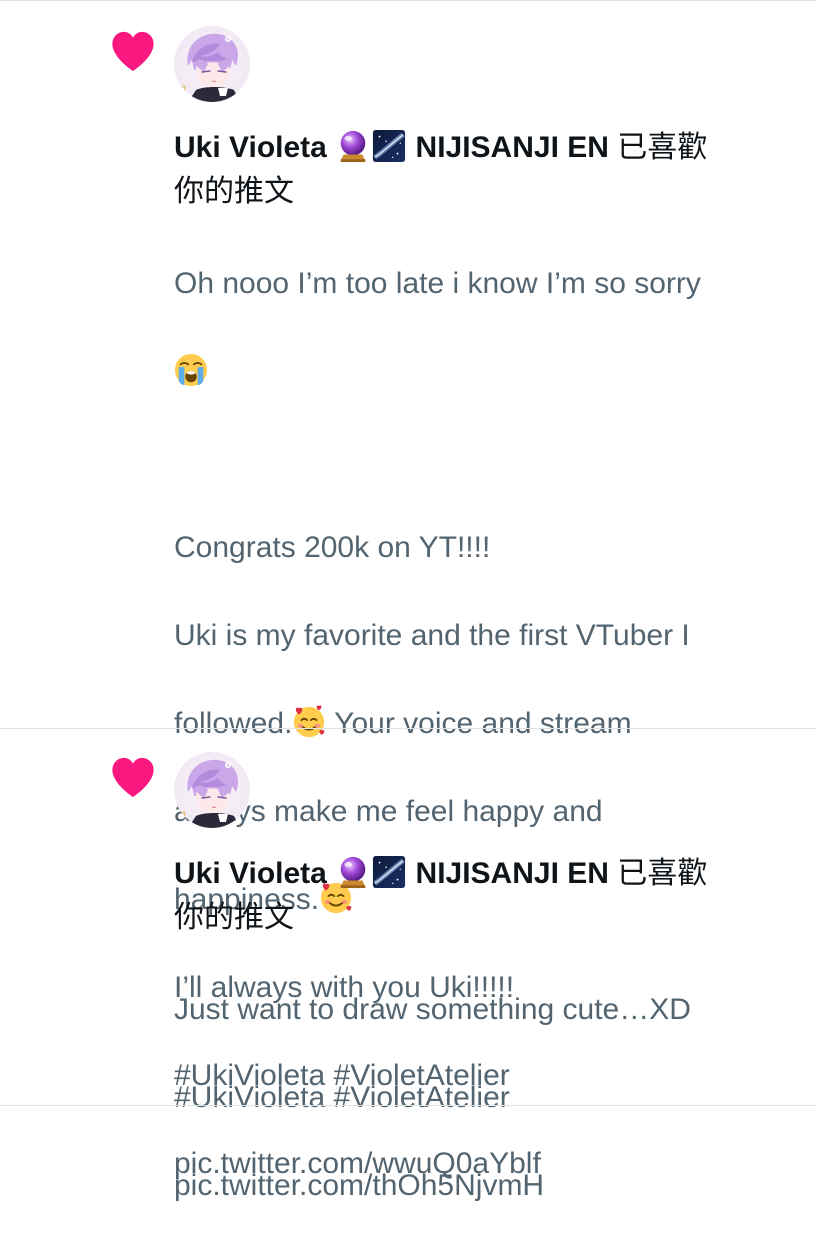 The height and width of the screenshot is (1252, 817). I want to click on tweet-media-link: pic.twitter.com/thOh5NjvmH, so click(489, 1186).